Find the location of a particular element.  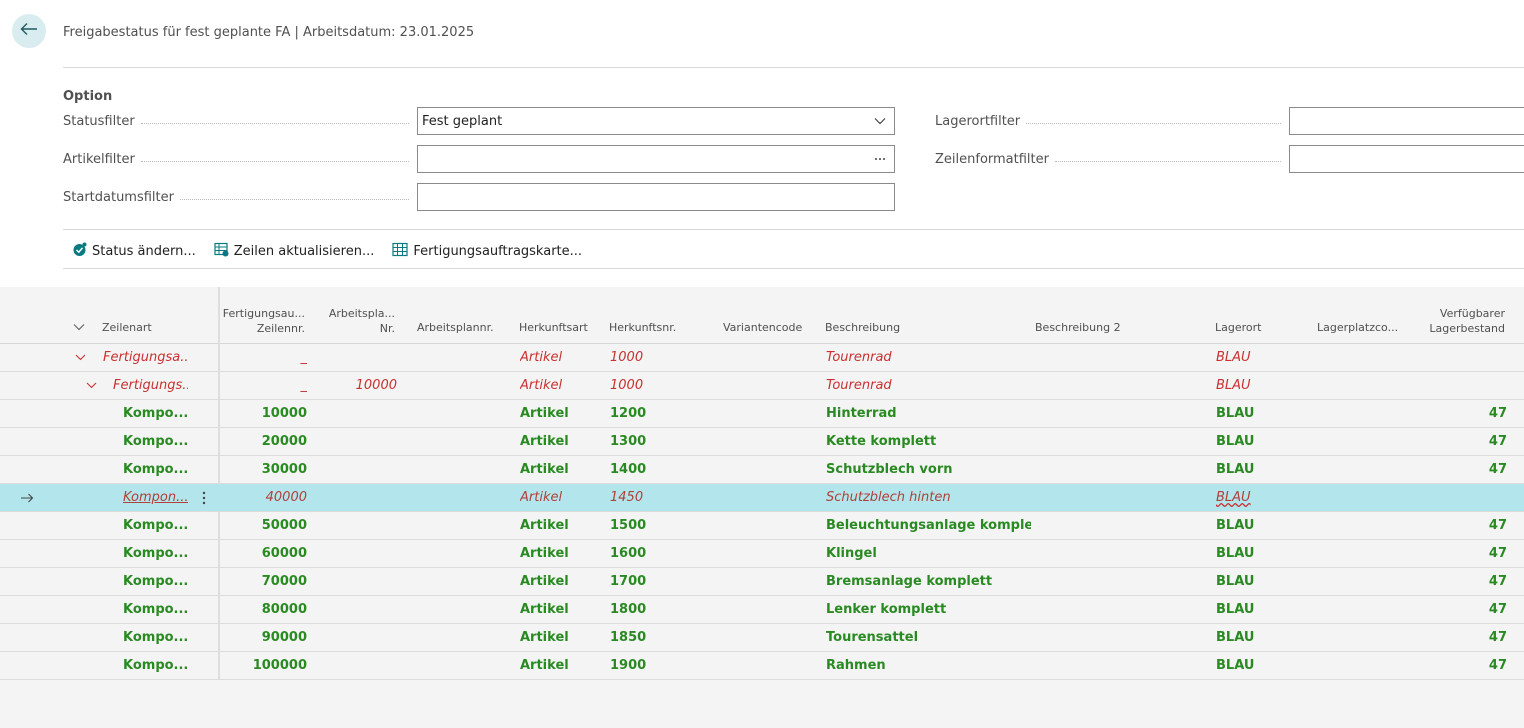

cell-herkunftsnr: 1450 is located at coordinates (627, 497).